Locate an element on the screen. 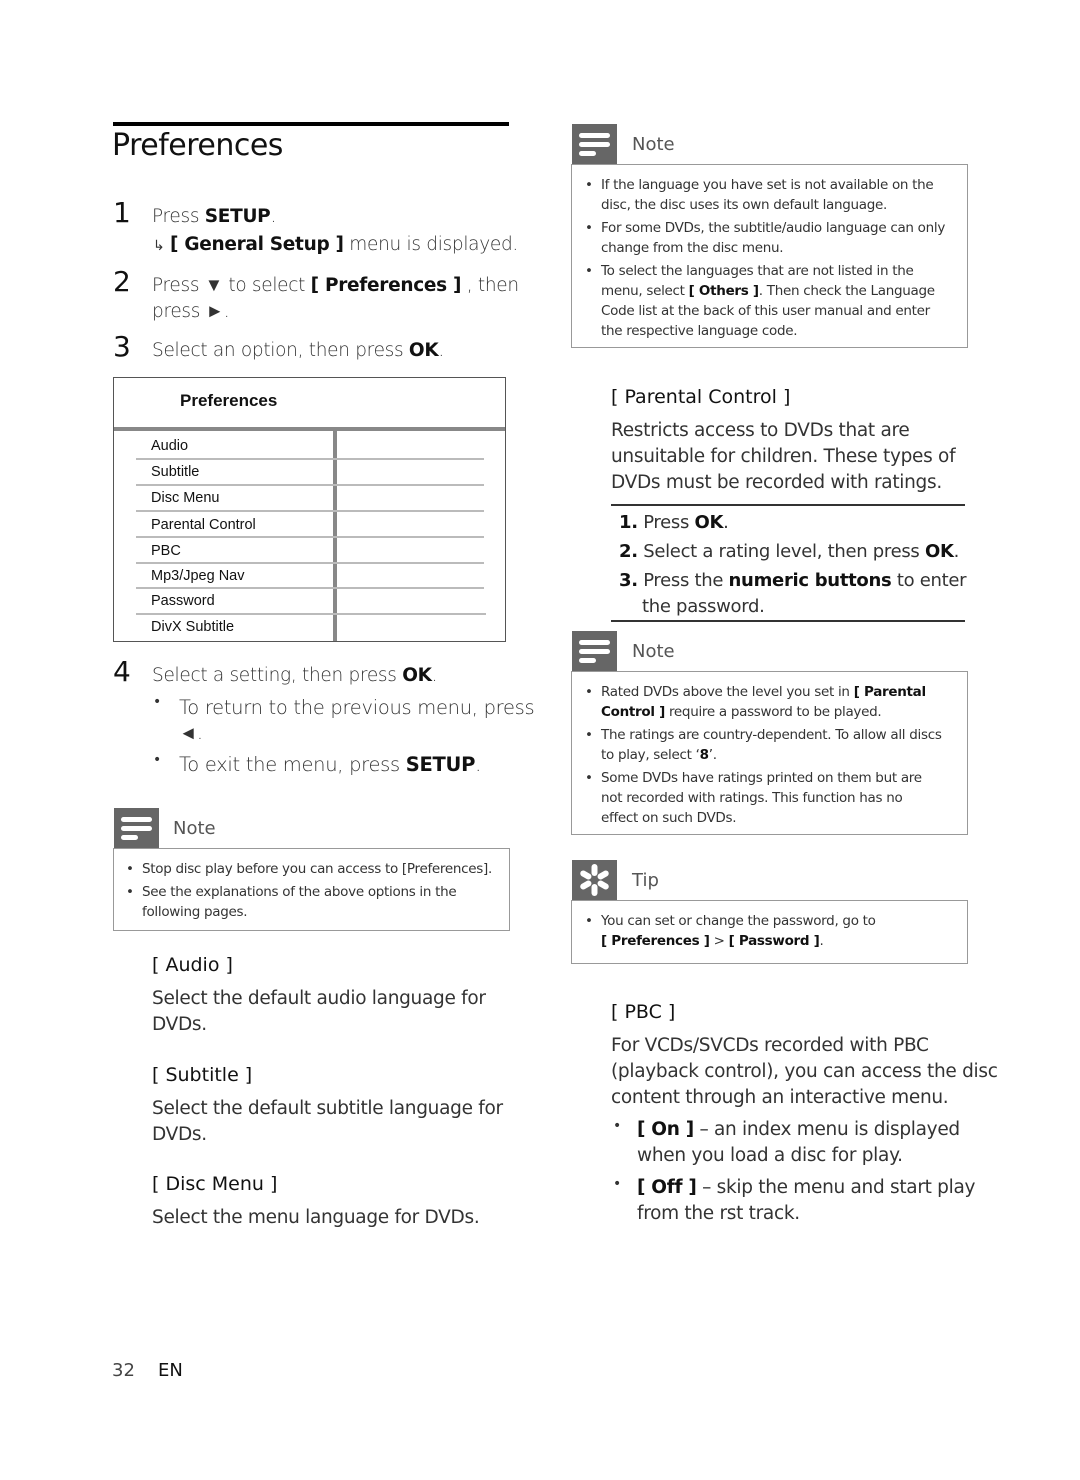 The width and height of the screenshot is (1080, 1480). step-1-result: ↳ [ General Setup ] menu is displayed. is located at coordinates (335, 244).